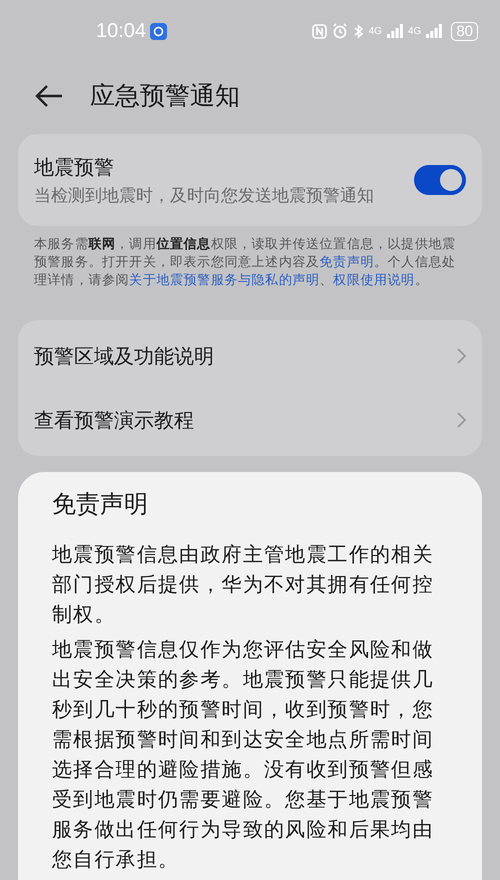  I want to click on status-time: 10:04, so click(121, 31).